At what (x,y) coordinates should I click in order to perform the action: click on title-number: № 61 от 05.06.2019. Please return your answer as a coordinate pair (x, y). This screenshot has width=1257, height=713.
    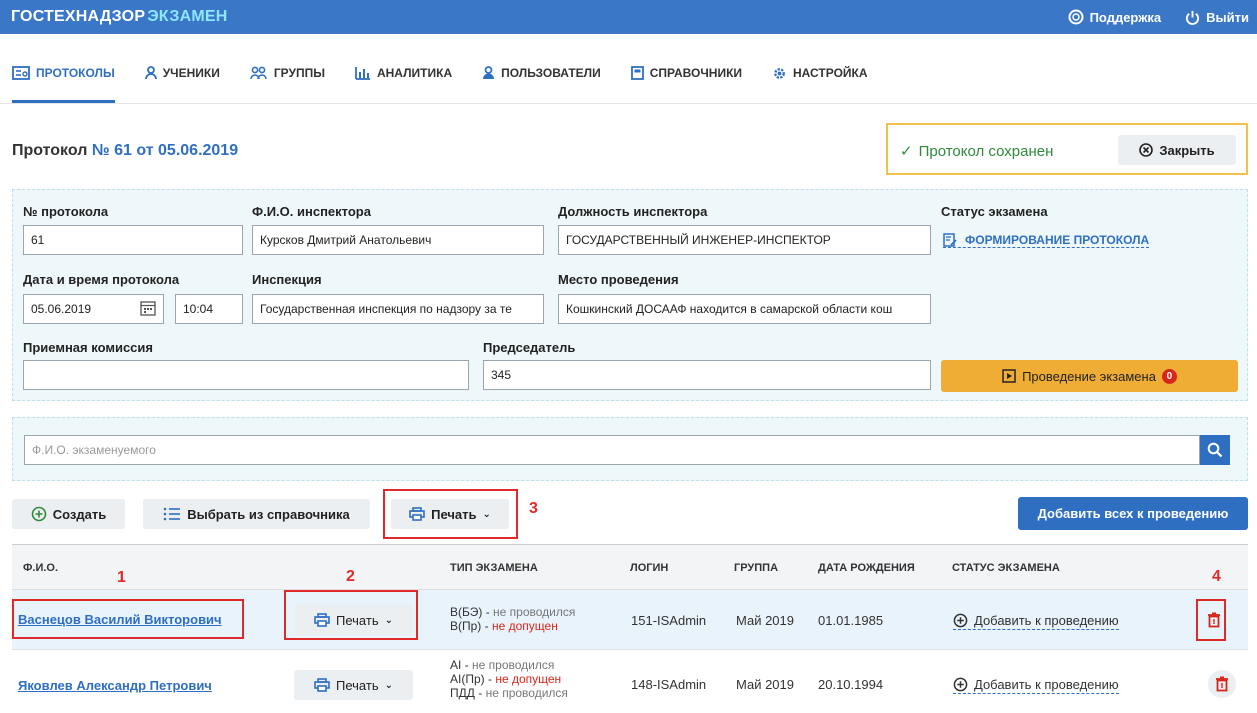
    Looking at the image, I should click on (165, 150).